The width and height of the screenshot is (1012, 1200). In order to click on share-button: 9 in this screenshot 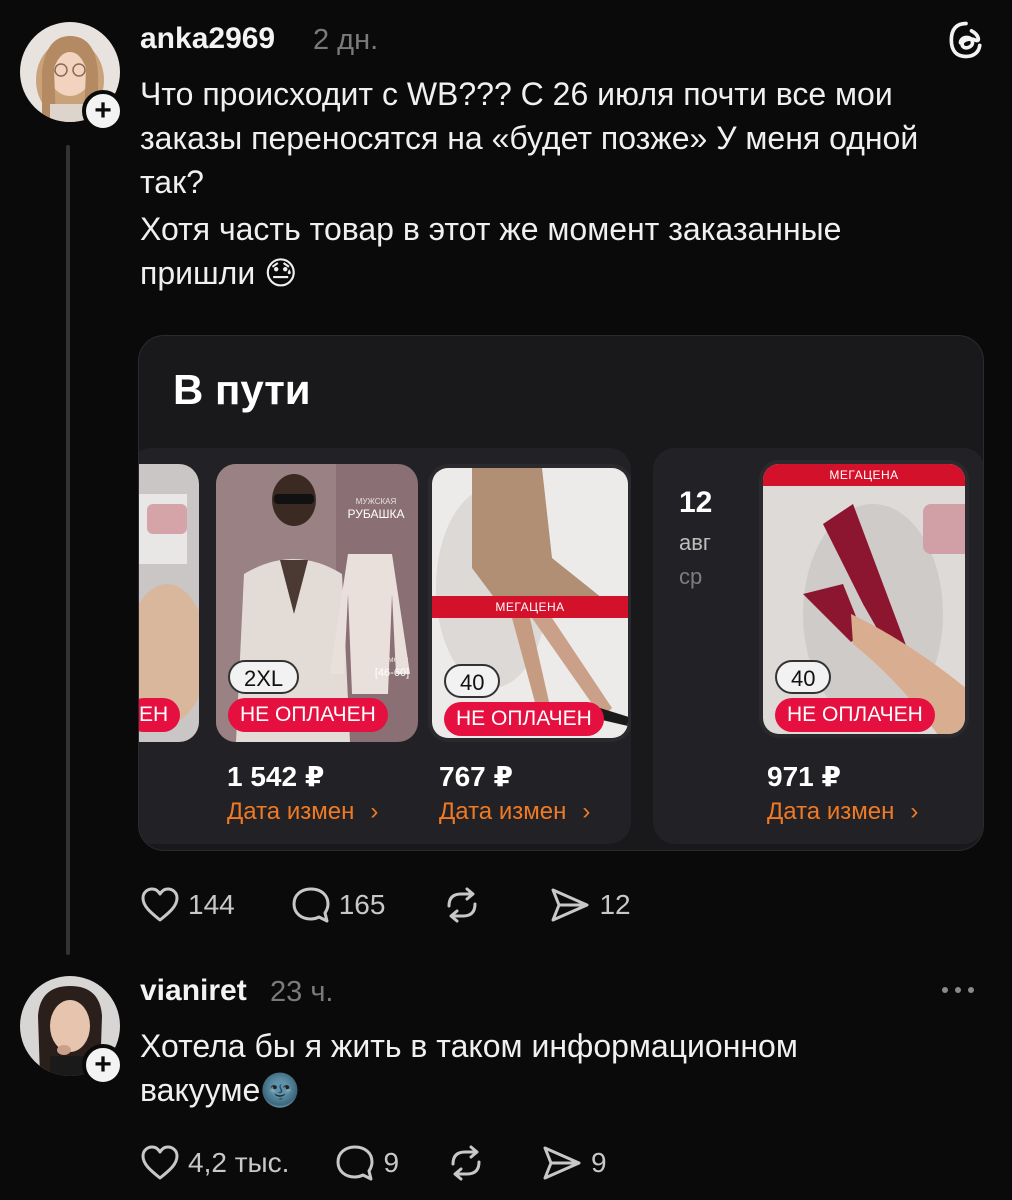, I will do `click(574, 1163)`.